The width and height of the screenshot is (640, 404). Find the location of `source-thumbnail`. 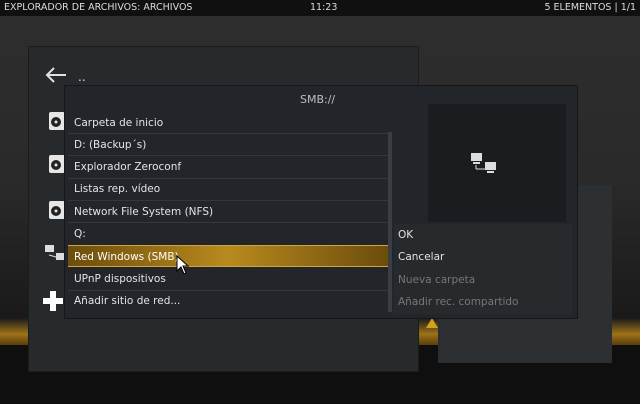

source-thumbnail is located at coordinates (497, 163).